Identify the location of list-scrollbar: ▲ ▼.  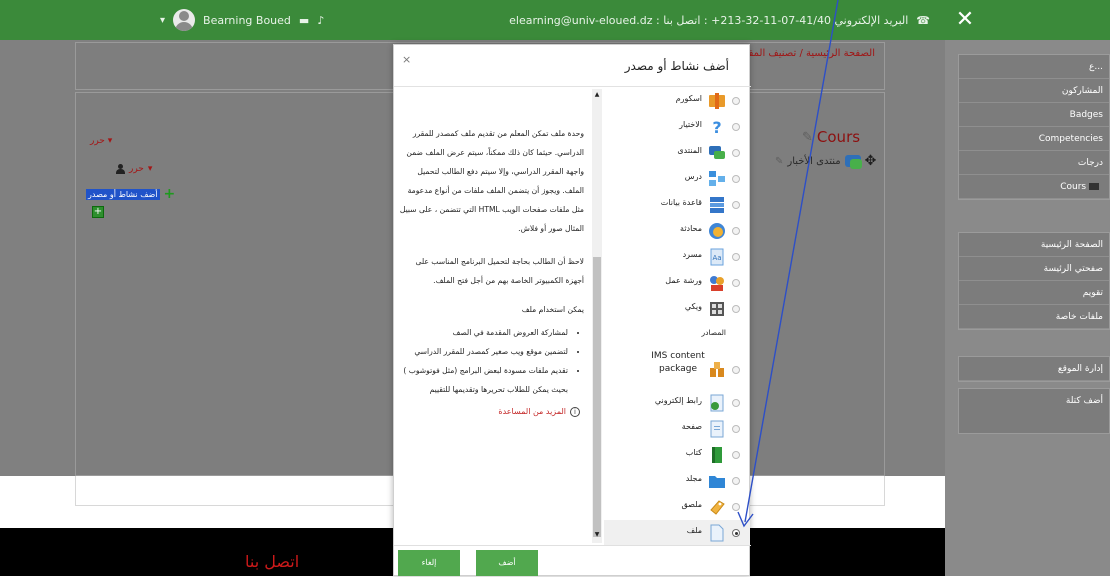
(597, 316).